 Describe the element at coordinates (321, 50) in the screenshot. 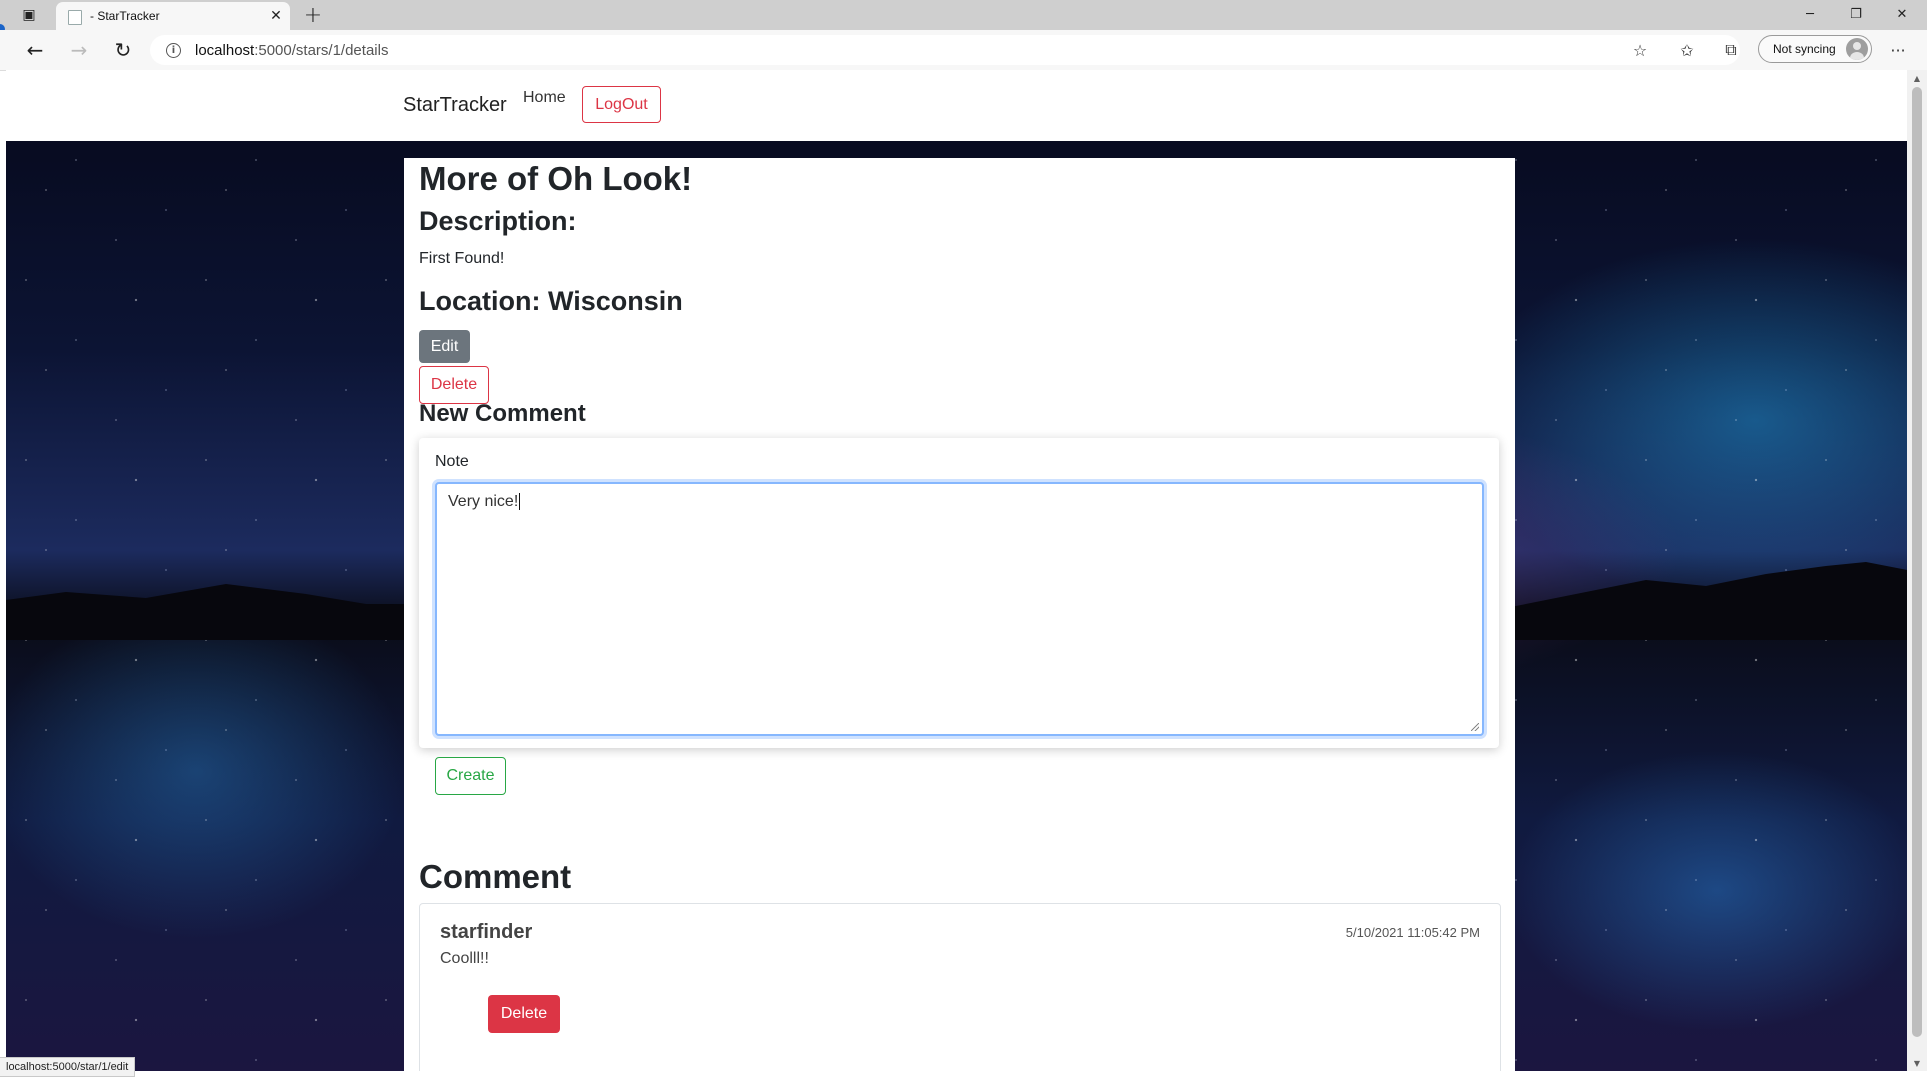

I see `url-path: :5000/stars/1/details` at that location.